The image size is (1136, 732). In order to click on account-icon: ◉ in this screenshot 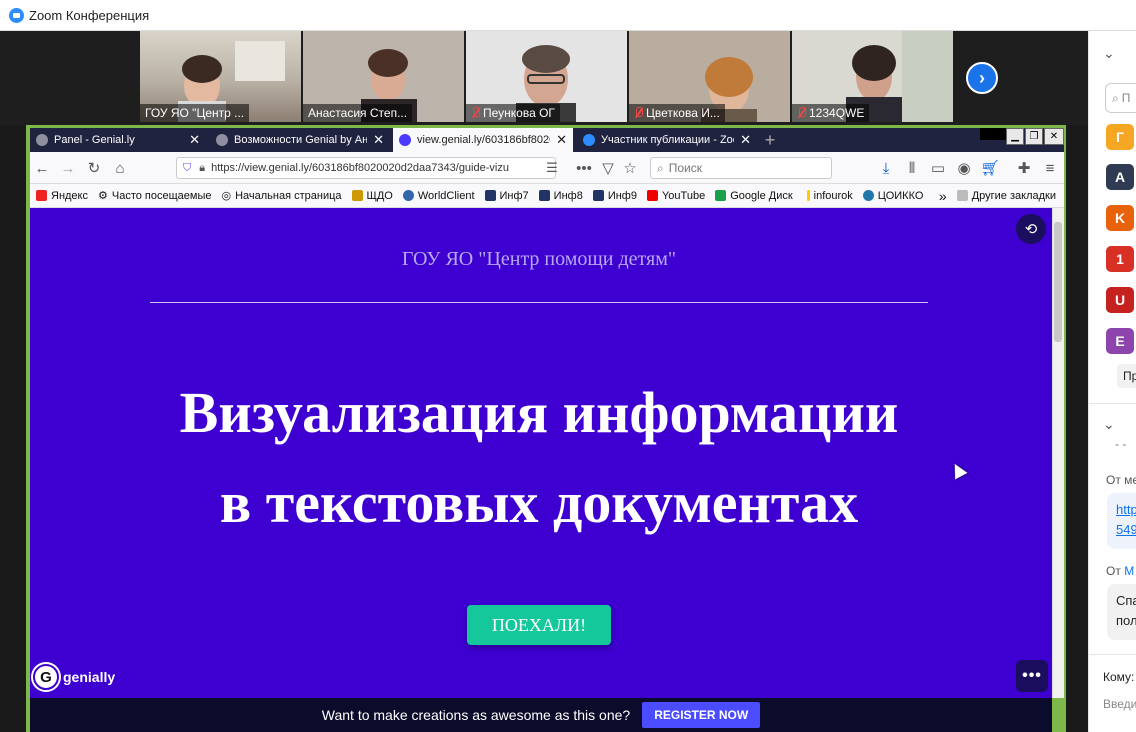, I will do `click(964, 168)`.